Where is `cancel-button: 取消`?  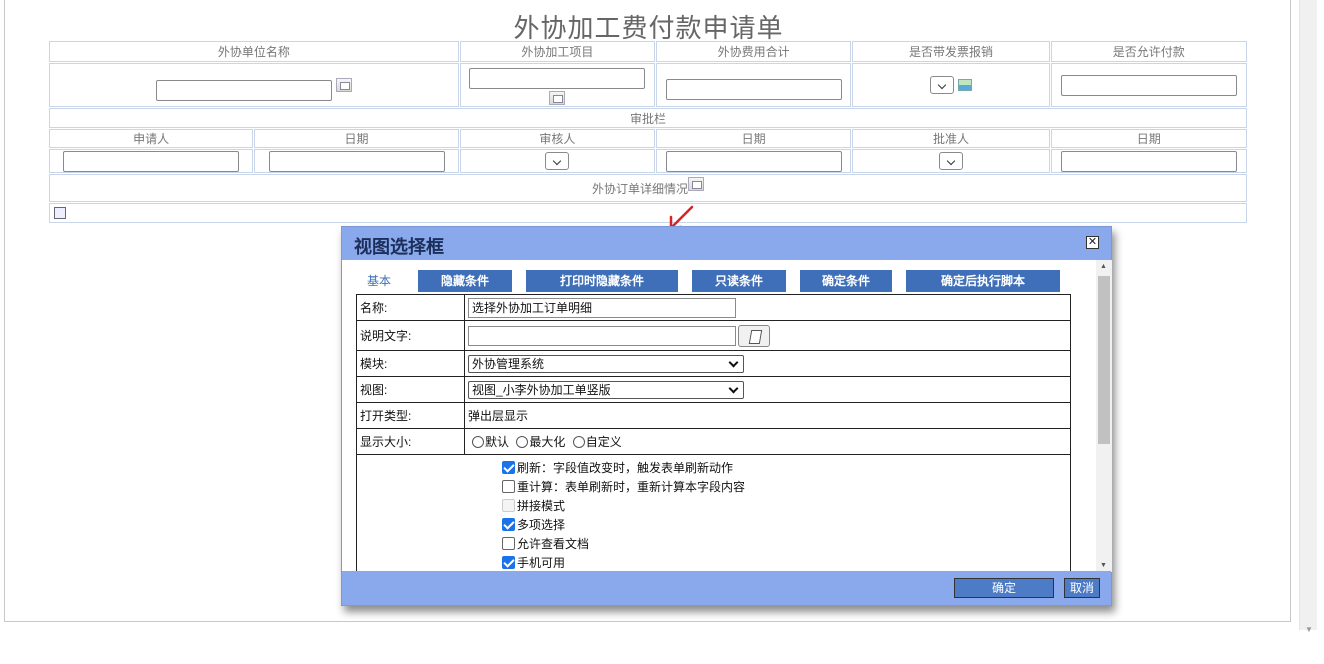
cancel-button: 取消 is located at coordinates (1082, 588).